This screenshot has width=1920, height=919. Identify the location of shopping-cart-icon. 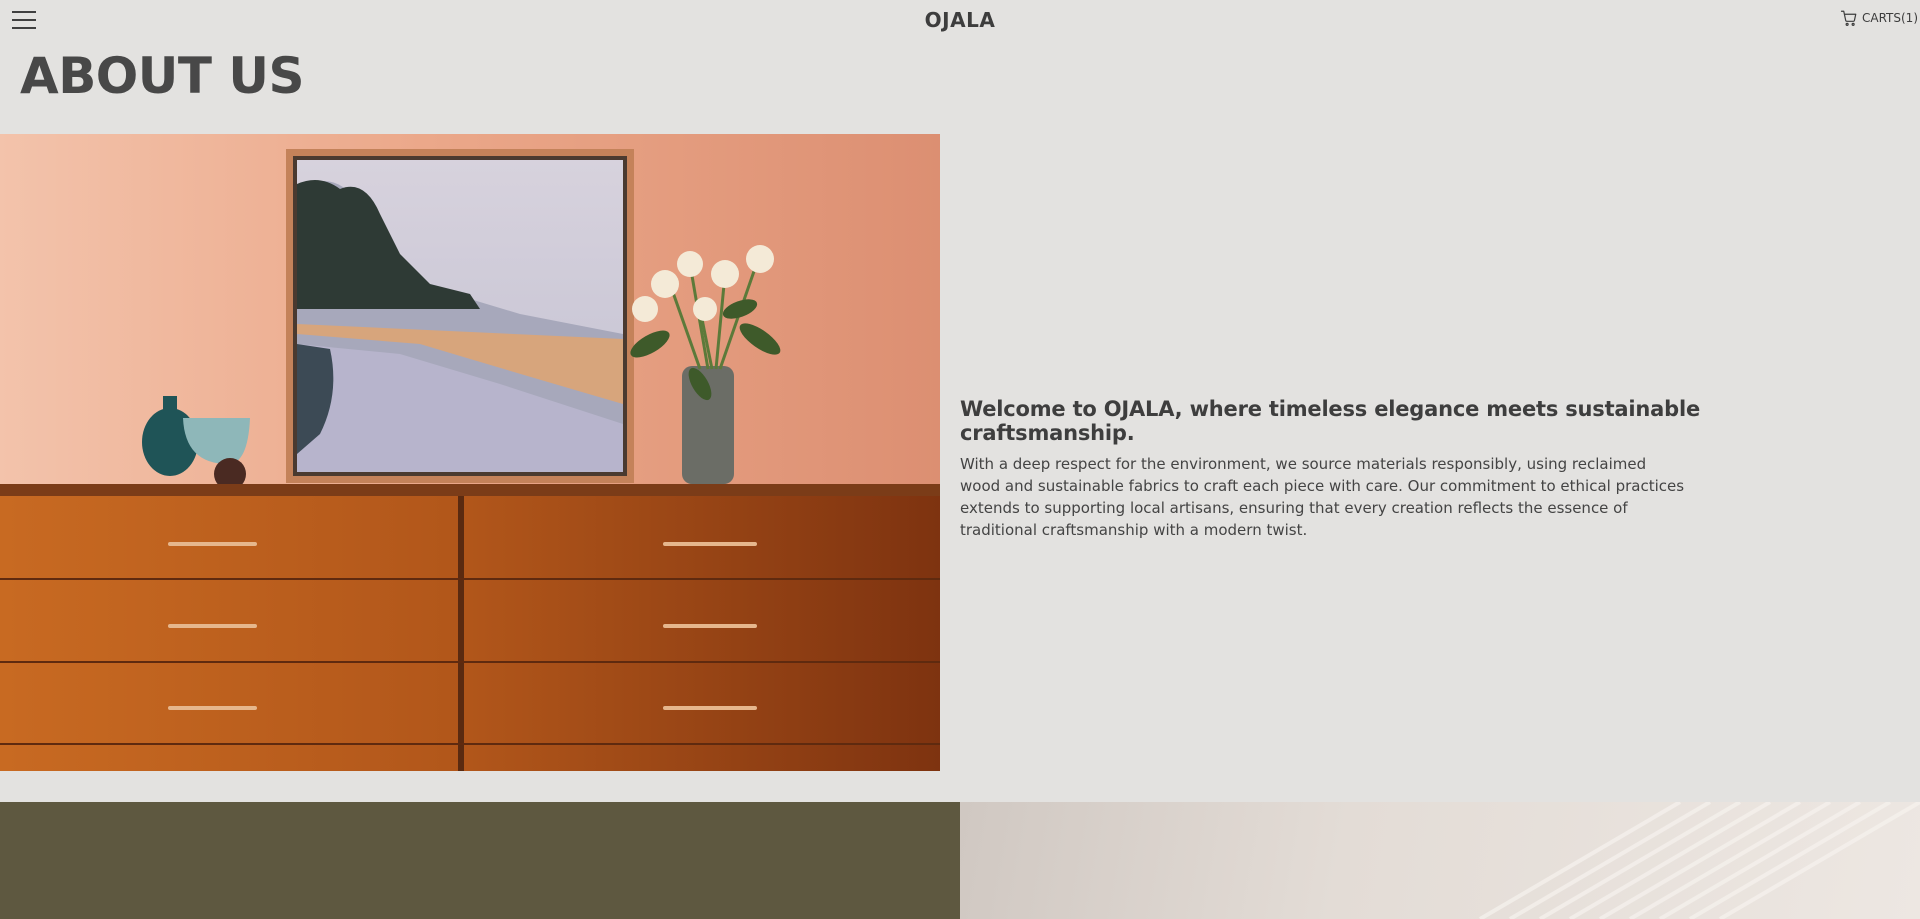
(1848, 18).